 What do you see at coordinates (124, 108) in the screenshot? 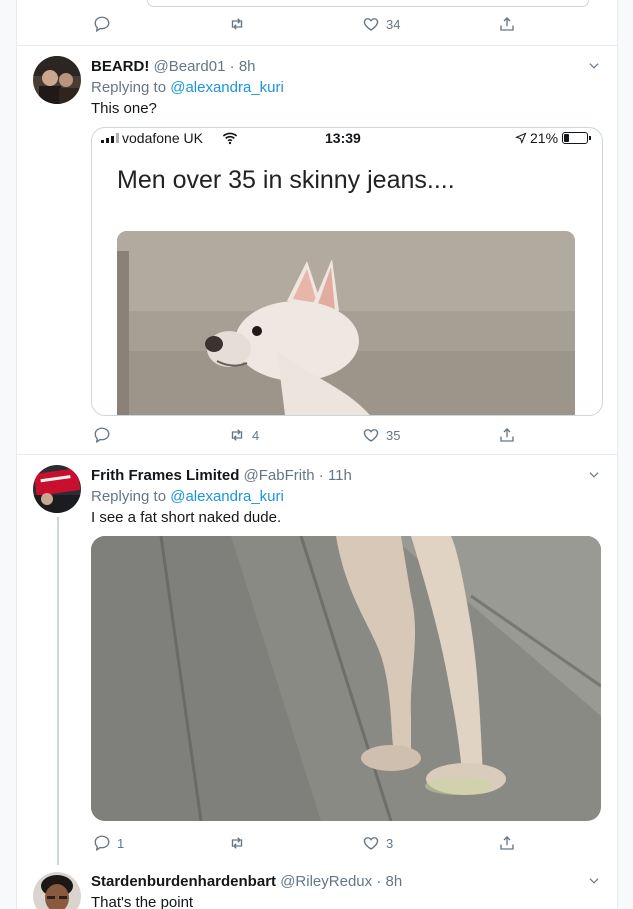
I see `tweet-text: This one?` at bounding box center [124, 108].